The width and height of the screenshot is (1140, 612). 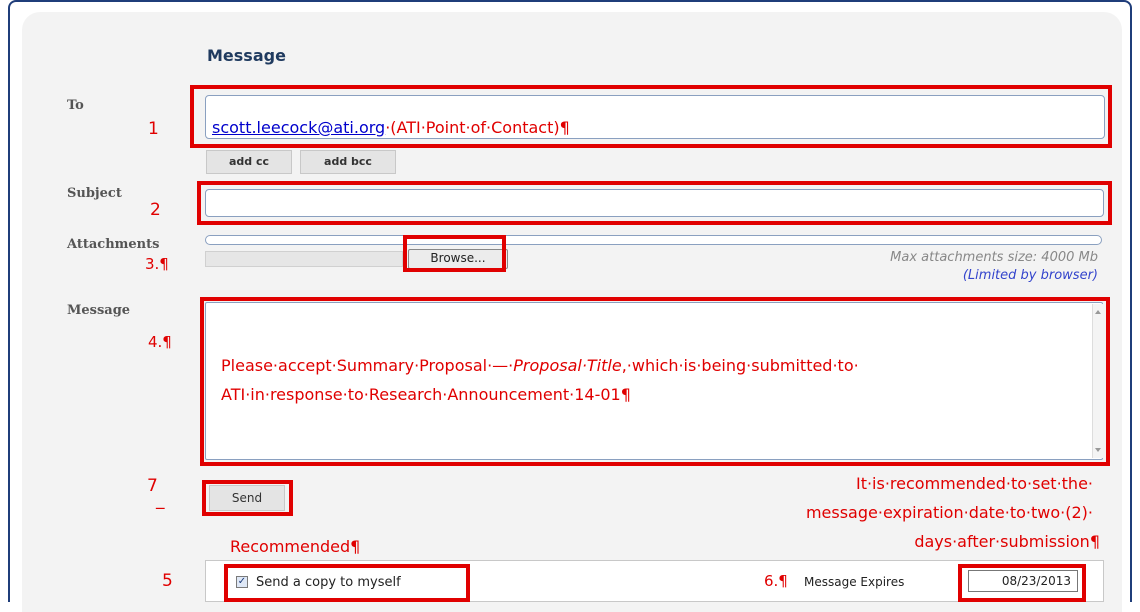 What do you see at coordinates (94, 193) in the screenshot?
I see `subject-label: Subject` at bounding box center [94, 193].